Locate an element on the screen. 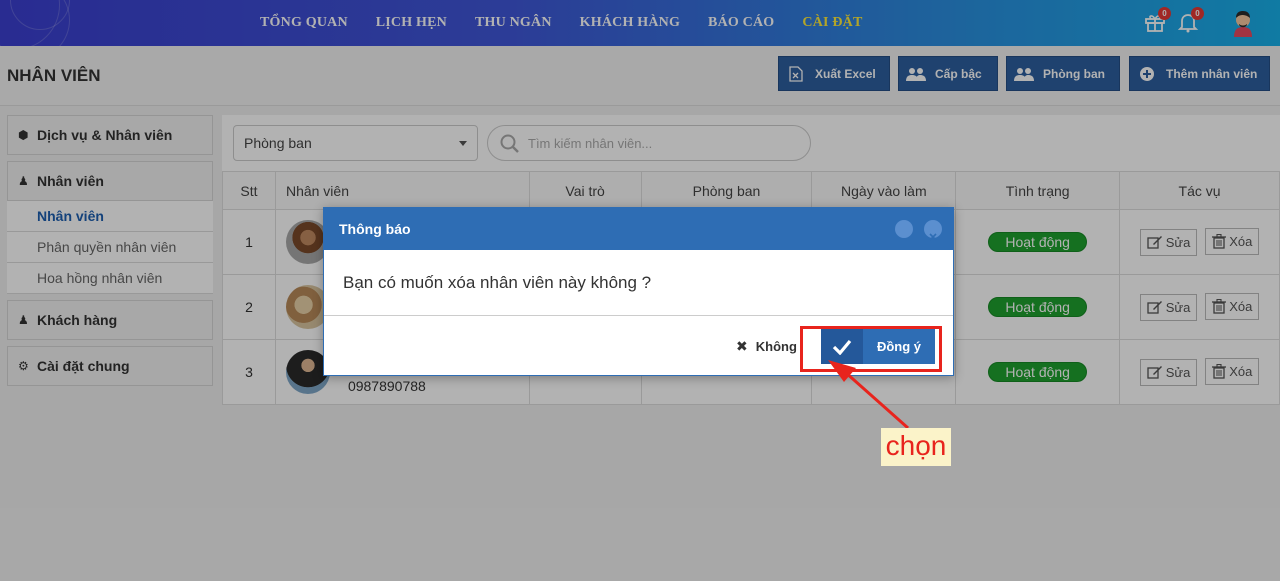  annotation-label: chọn is located at coordinates (916, 447).